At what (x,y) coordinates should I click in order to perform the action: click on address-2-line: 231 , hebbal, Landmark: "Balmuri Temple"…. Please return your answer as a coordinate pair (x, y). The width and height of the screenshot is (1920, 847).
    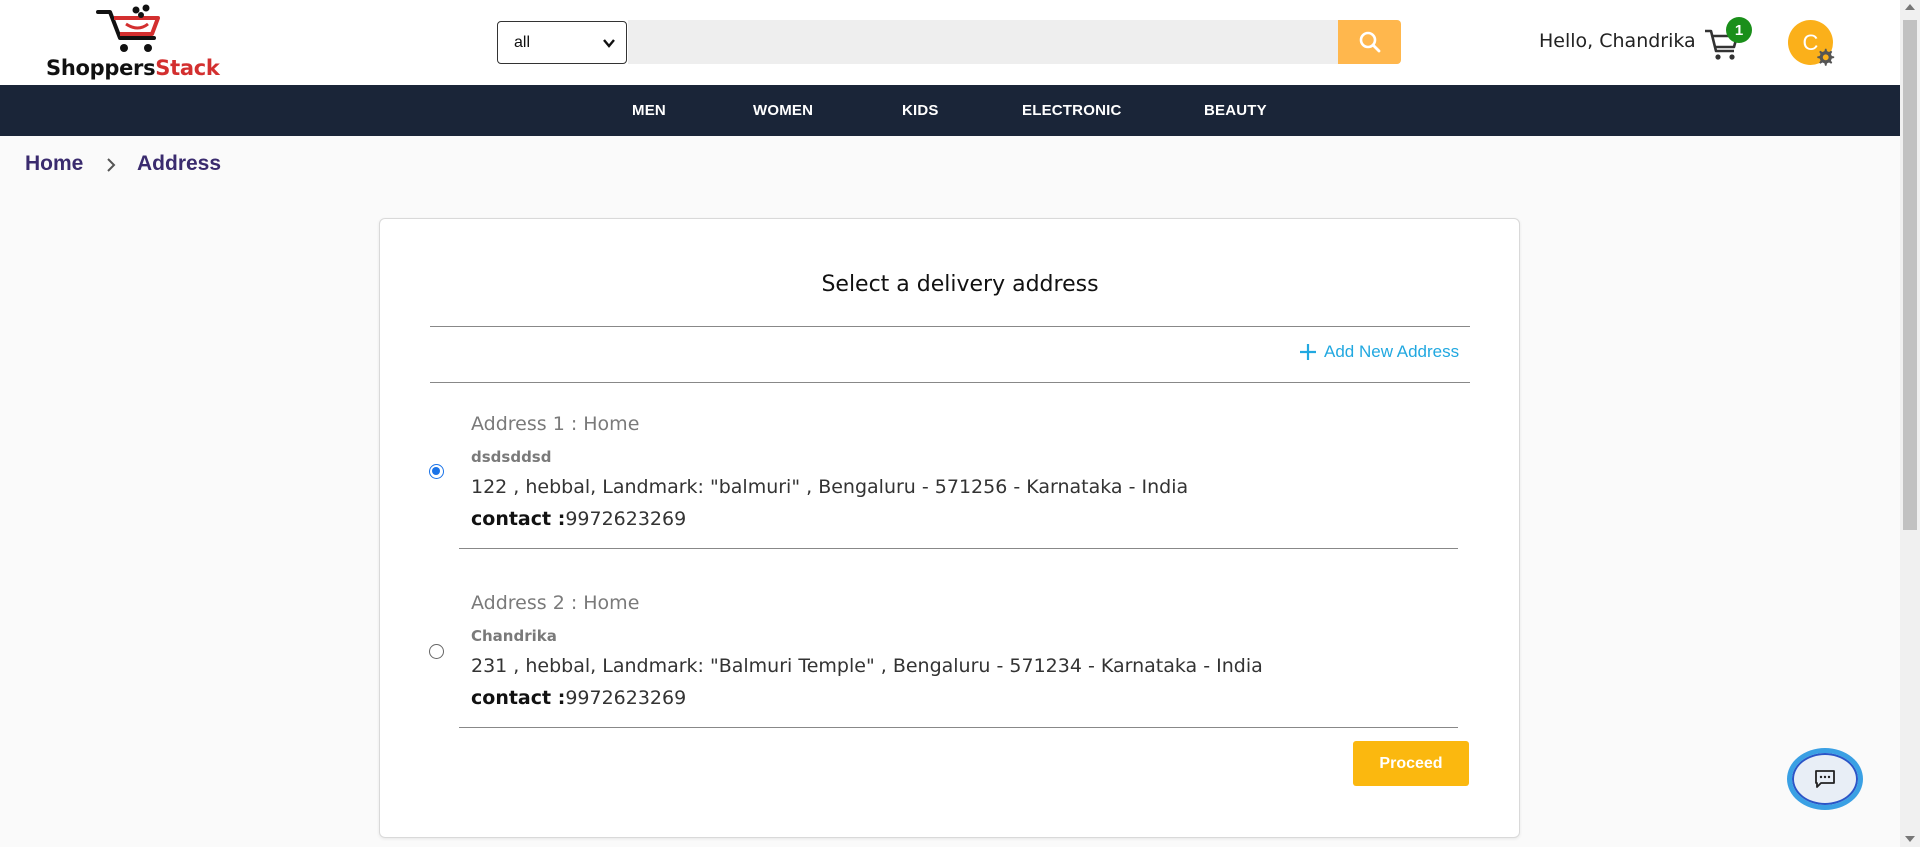
    Looking at the image, I should click on (867, 666).